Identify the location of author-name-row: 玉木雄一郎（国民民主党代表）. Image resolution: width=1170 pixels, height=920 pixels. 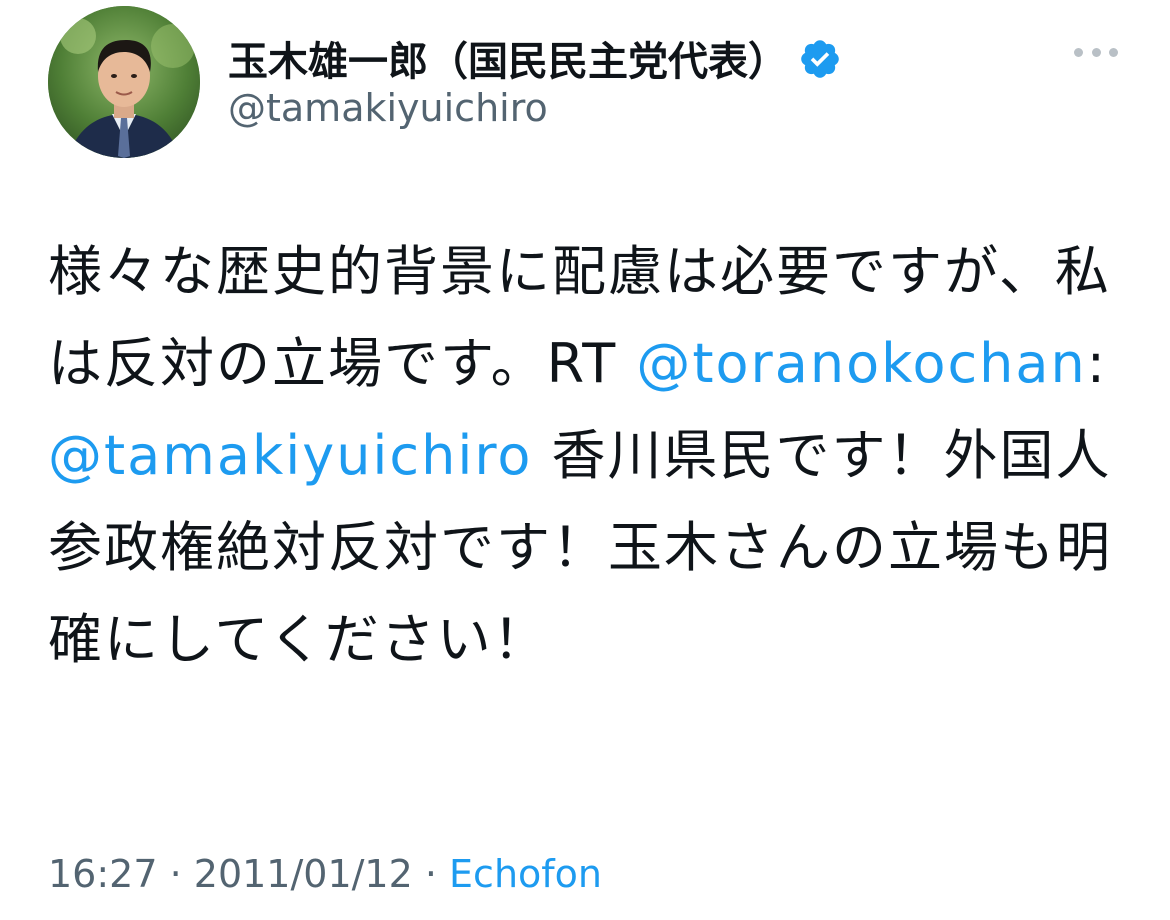
(535, 58).